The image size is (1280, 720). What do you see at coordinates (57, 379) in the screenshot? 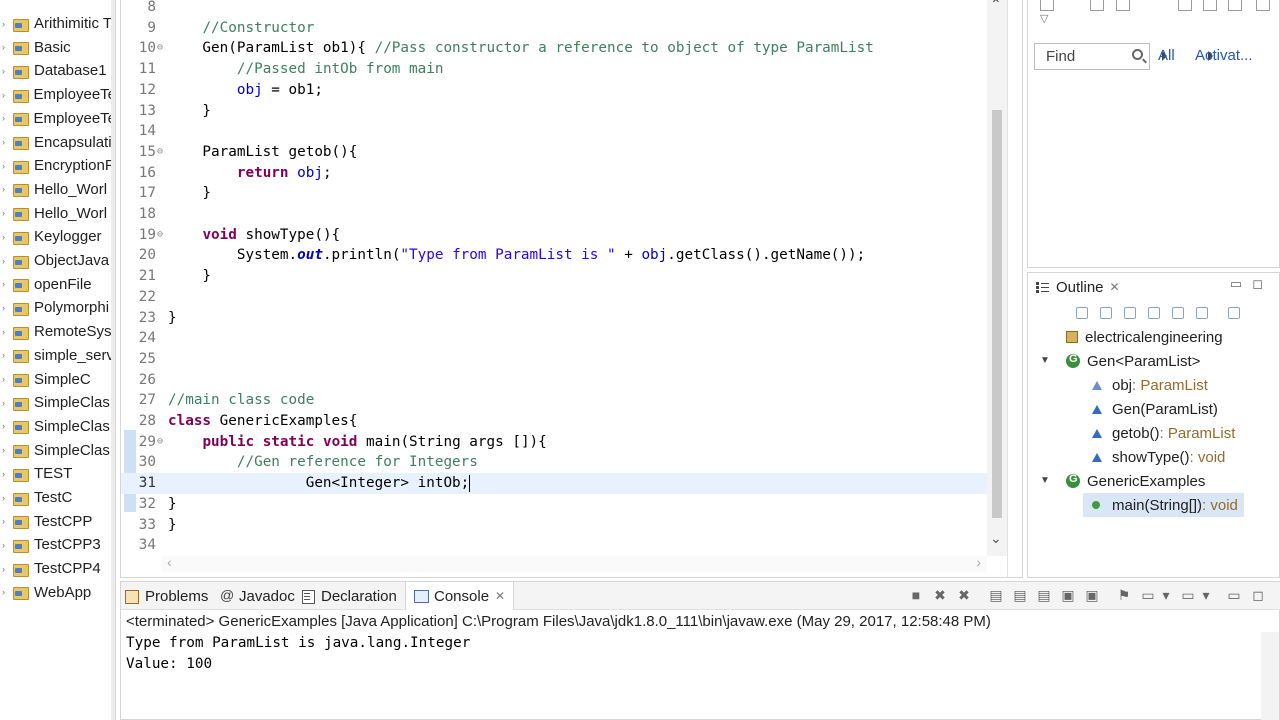
I see `project-item: › SimpleC` at bounding box center [57, 379].